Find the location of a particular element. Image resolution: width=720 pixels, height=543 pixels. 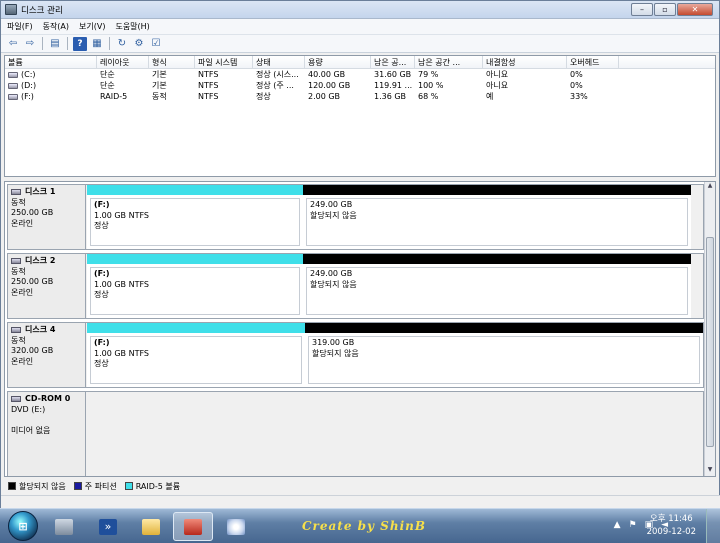

col-volume: 볼륨 is located at coordinates (51, 62).